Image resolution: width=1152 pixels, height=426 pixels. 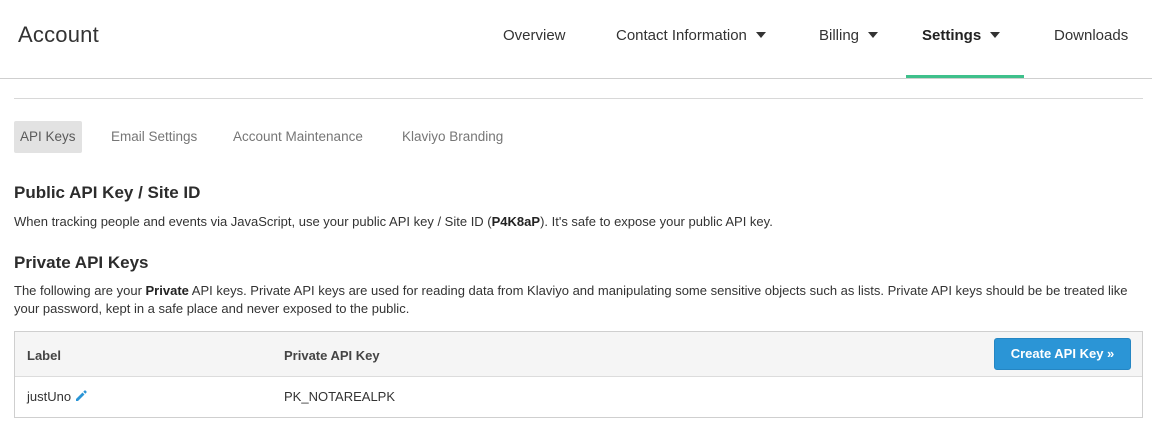 I want to click on private-key-value: PK_NOTAREALPK, so click(x=340, y=396).